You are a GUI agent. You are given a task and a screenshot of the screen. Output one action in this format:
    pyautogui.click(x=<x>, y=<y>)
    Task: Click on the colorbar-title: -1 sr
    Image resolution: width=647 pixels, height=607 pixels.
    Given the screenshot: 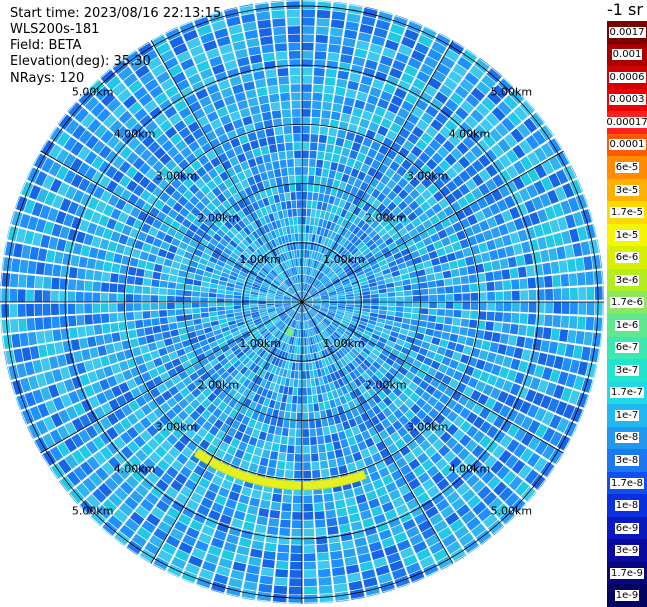 What is the action you would take?
    pyautogui.click(x=625, y=9)
    